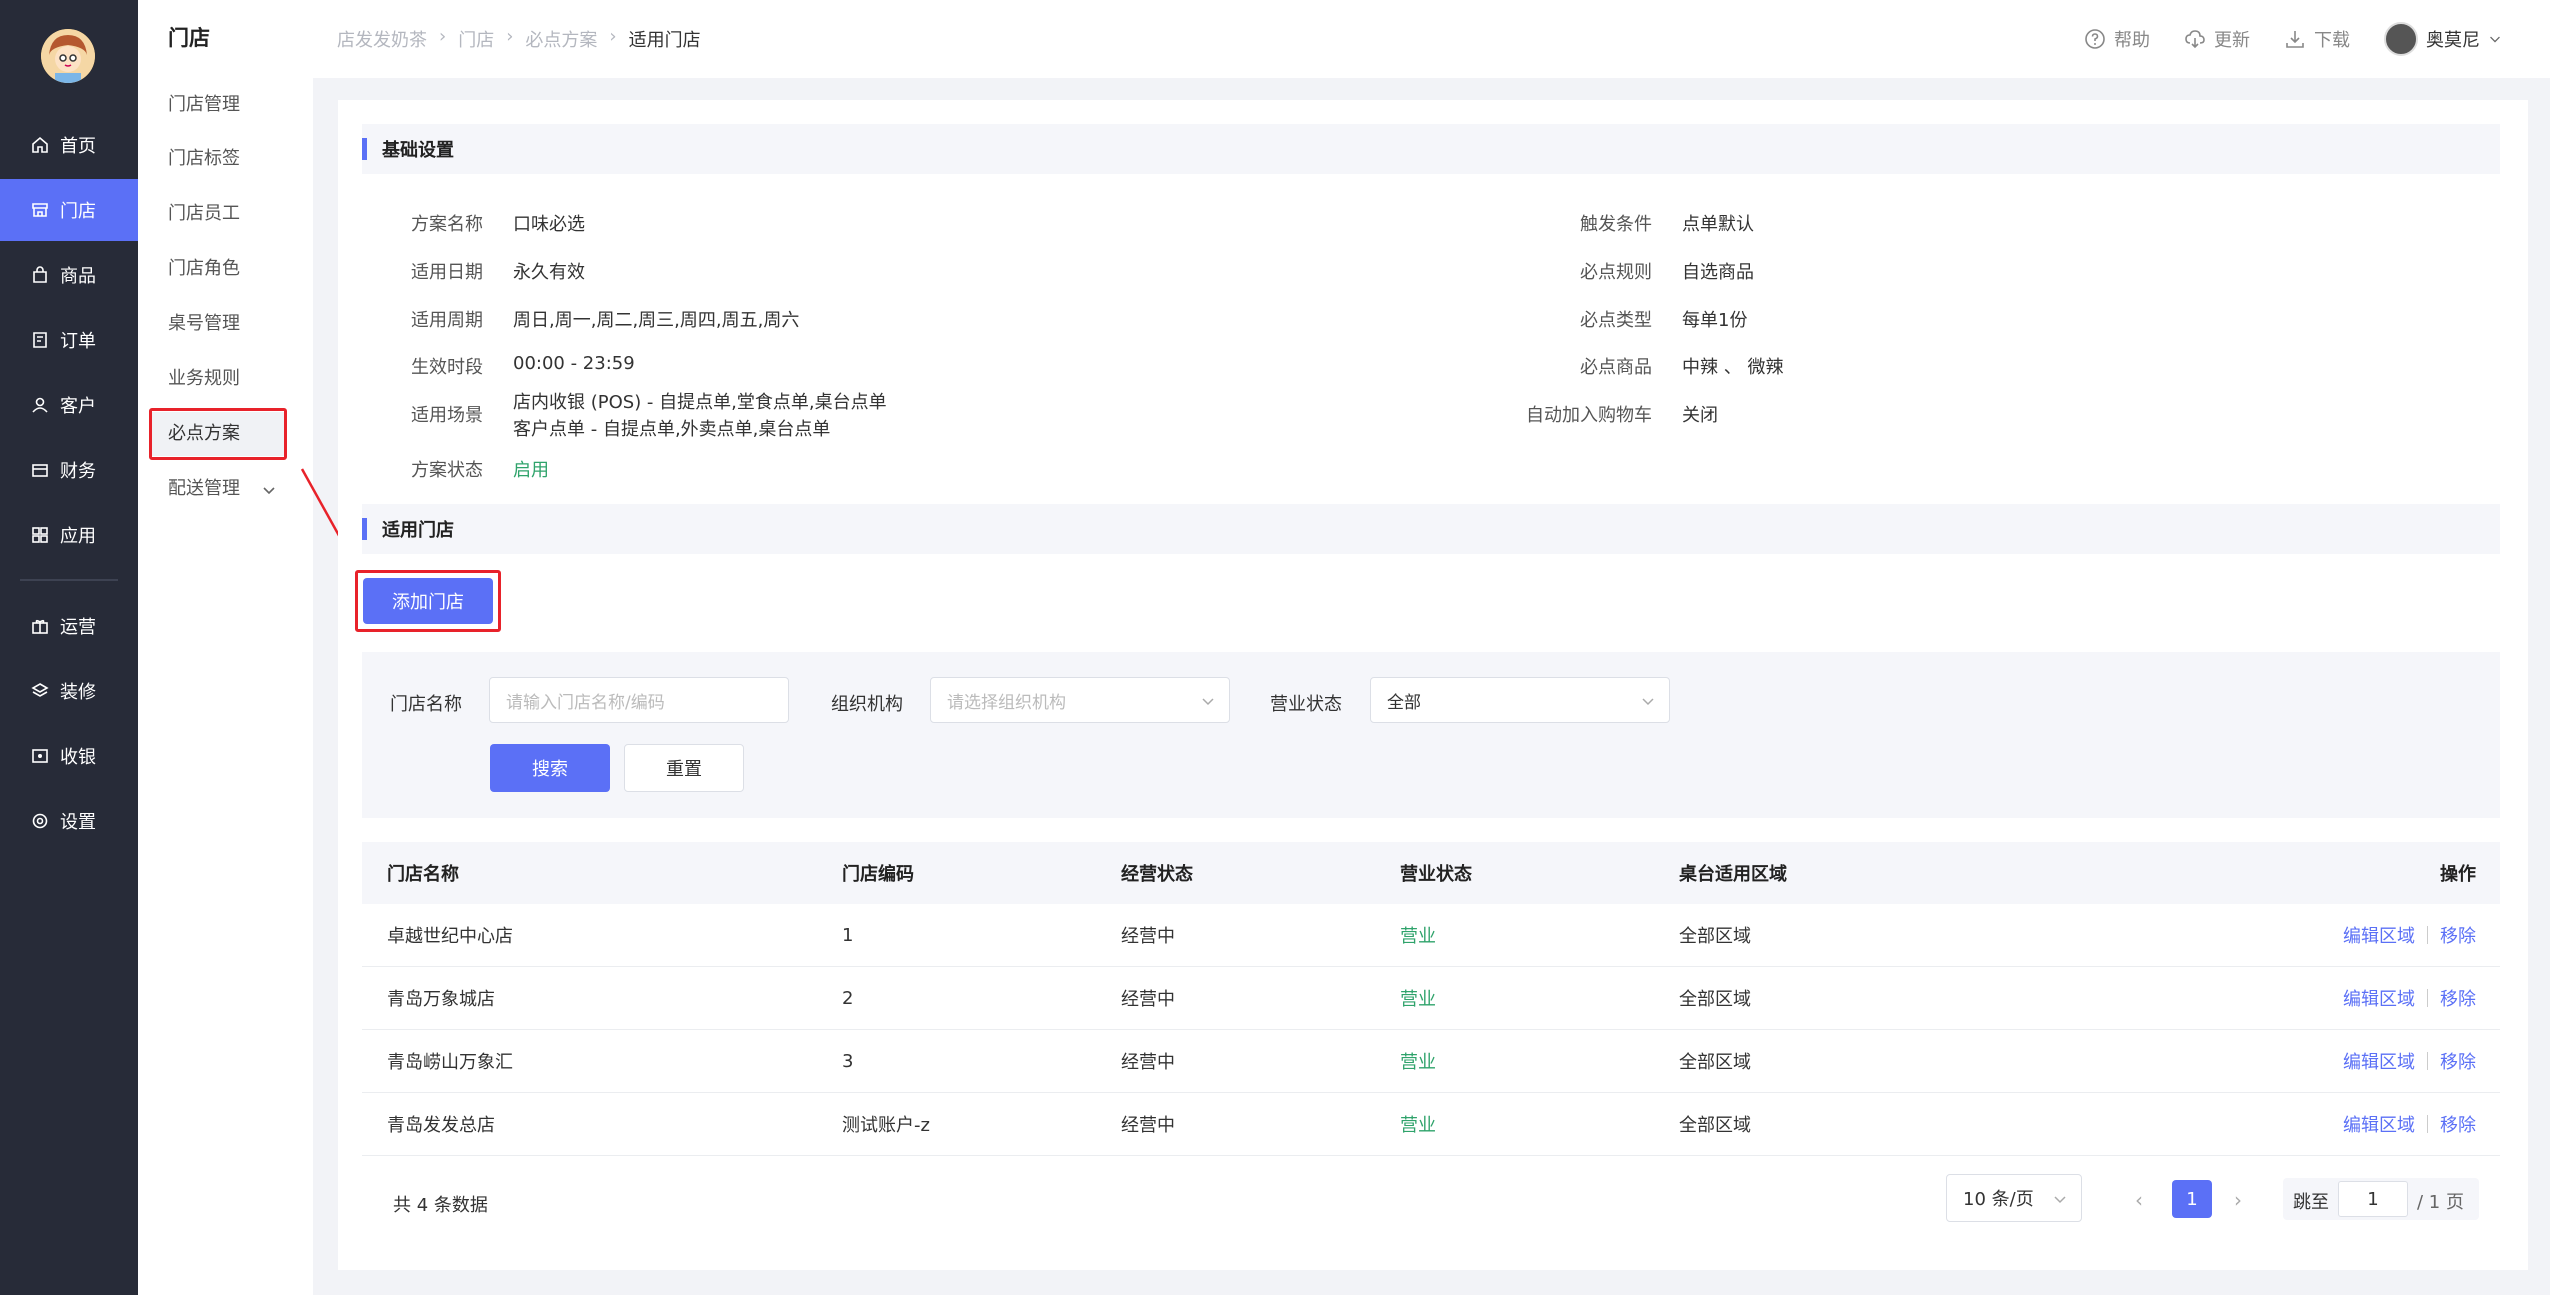 The width and height of the screenshot is (2550, 1295). What do you see at coordinates (700, 402) in the screenshot?
I see `field-value: 店内收银 (POS) - 自提点单,堂食点单,桌台点单` at bounding box center [700, 402].